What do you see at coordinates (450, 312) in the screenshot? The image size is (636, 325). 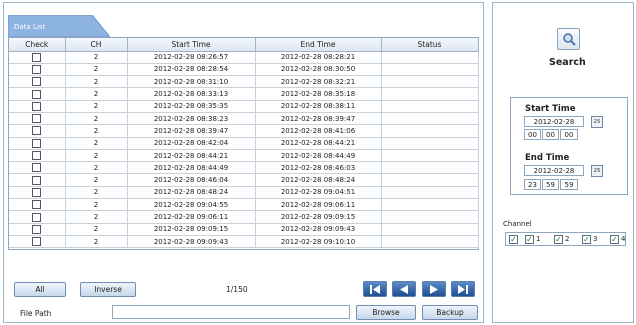 I see `backup-button: Backup` at bounding box center [450, 312].